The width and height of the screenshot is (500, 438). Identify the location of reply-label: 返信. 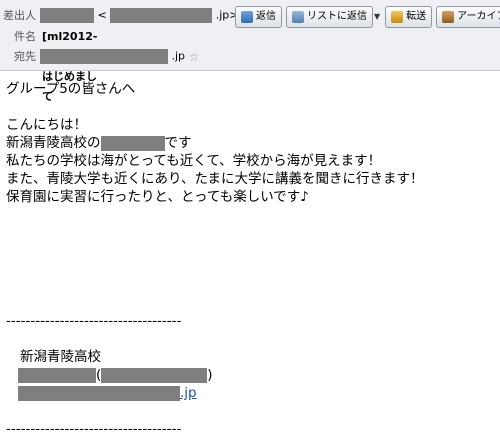
(266, 16).